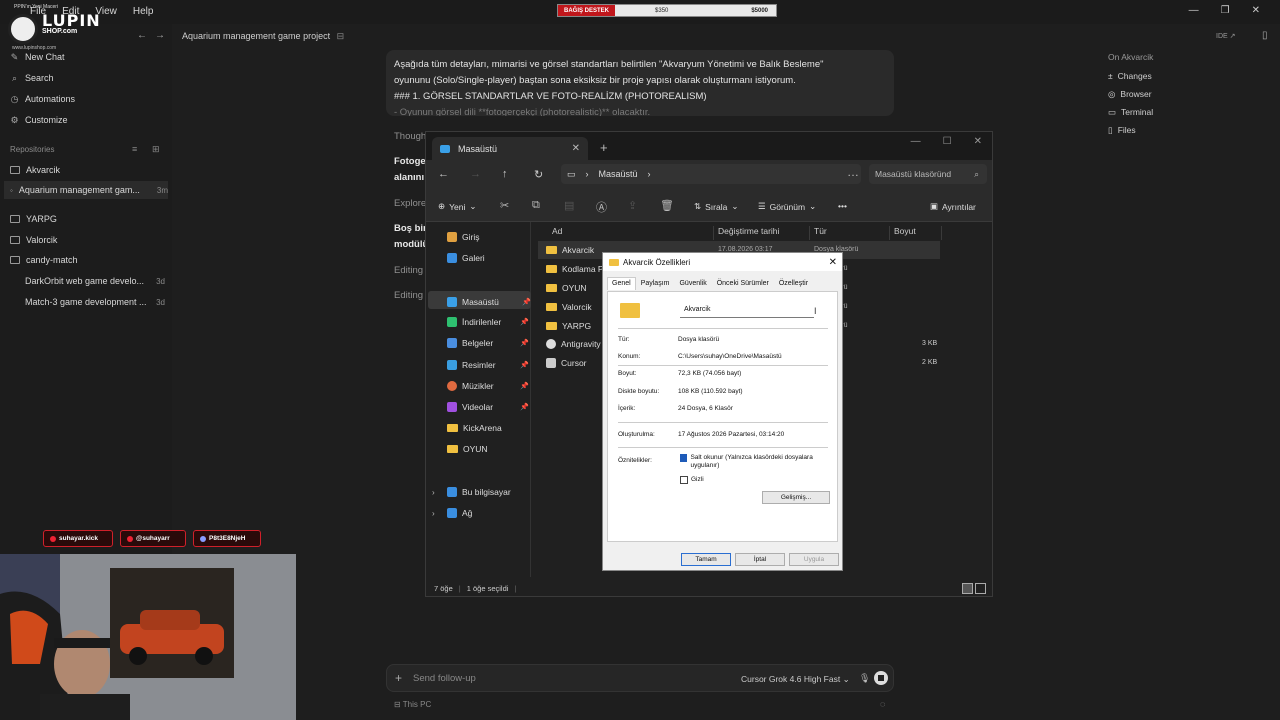 The width and height of the screenshot is (1280, 720). I want to click on refresh-button: ↻, so click(538, 174).